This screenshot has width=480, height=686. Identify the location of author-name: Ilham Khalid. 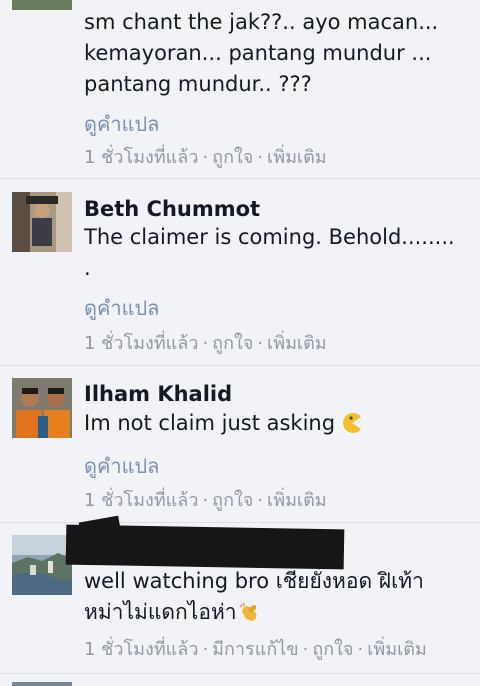
(158, 394).